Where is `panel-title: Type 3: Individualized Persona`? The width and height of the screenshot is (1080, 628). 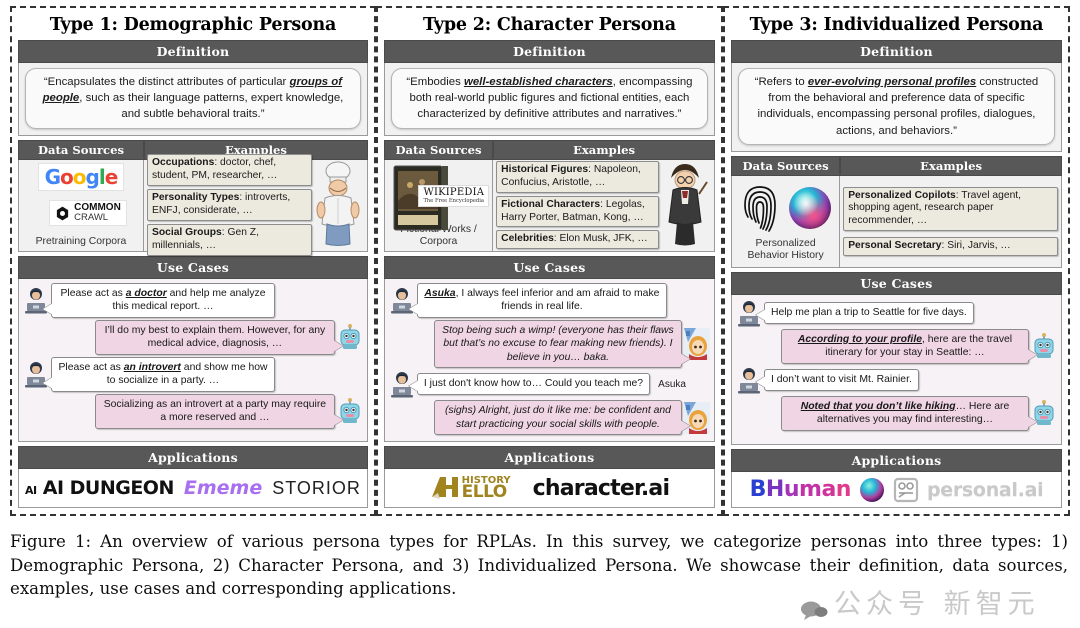 panel-title: Type 3: Individualized Persona is located at coordinates (896, 25).